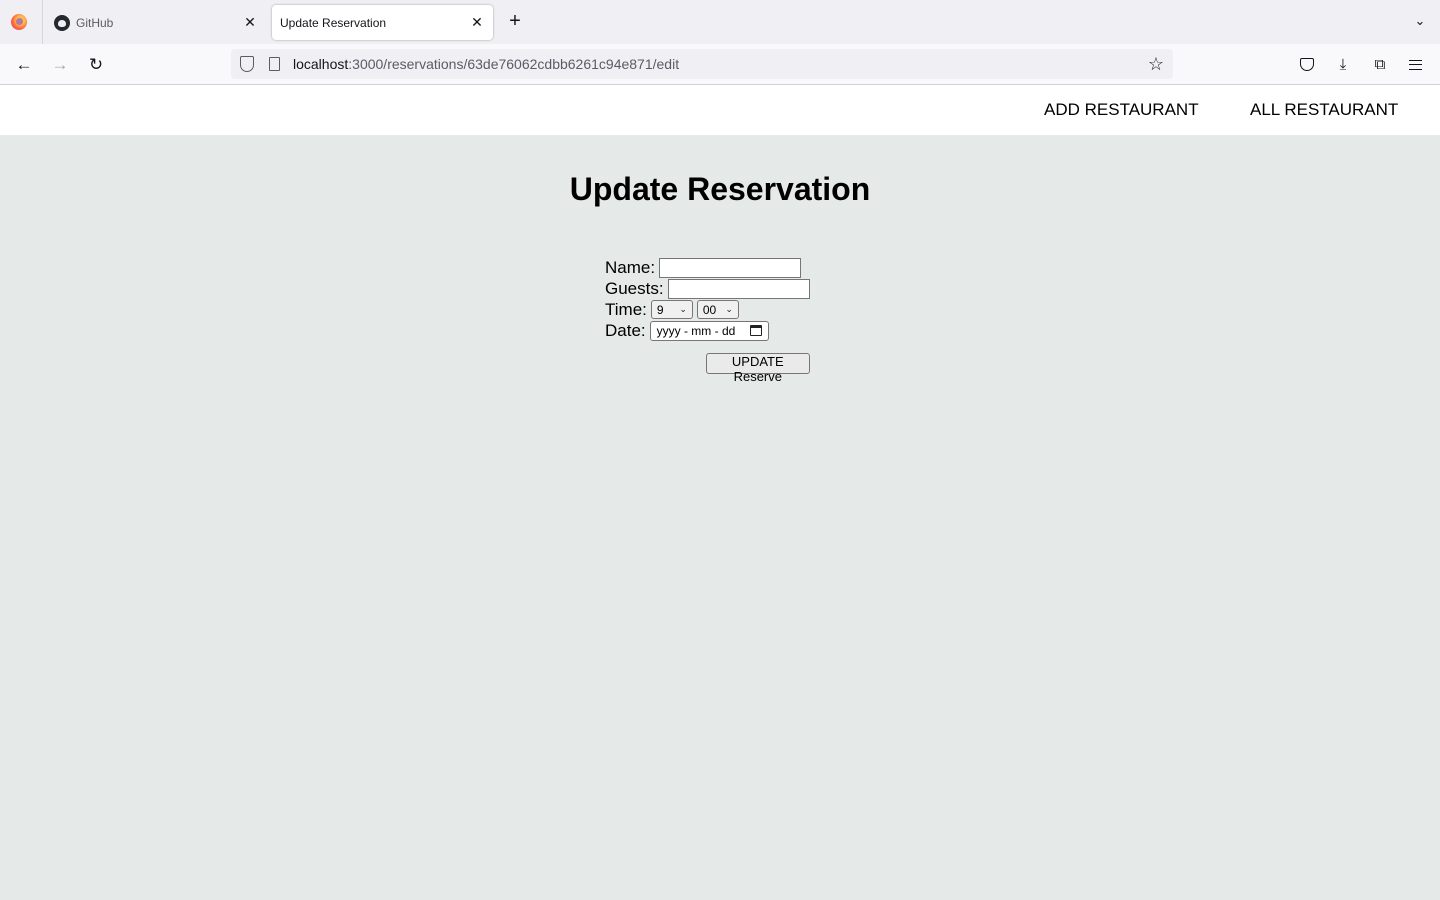 This screenshot has width=1440, height=900. What do you see at coordinates (1415, 65) in the screenshot?
I see `hamburger-menu-icon` at bounding box center [1415, 65].